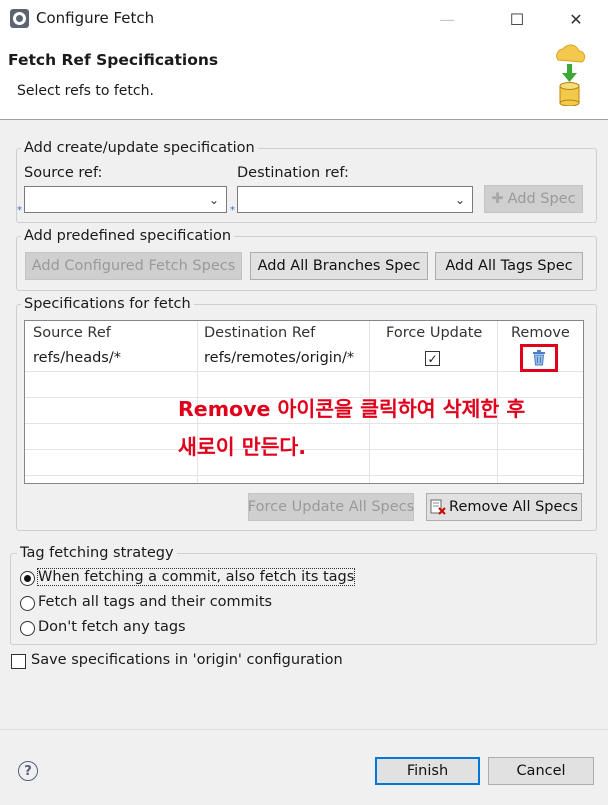  Describe the element at coordinates (541, 771) in the screenshot. I see `cancel-button: Cancel` at that location.